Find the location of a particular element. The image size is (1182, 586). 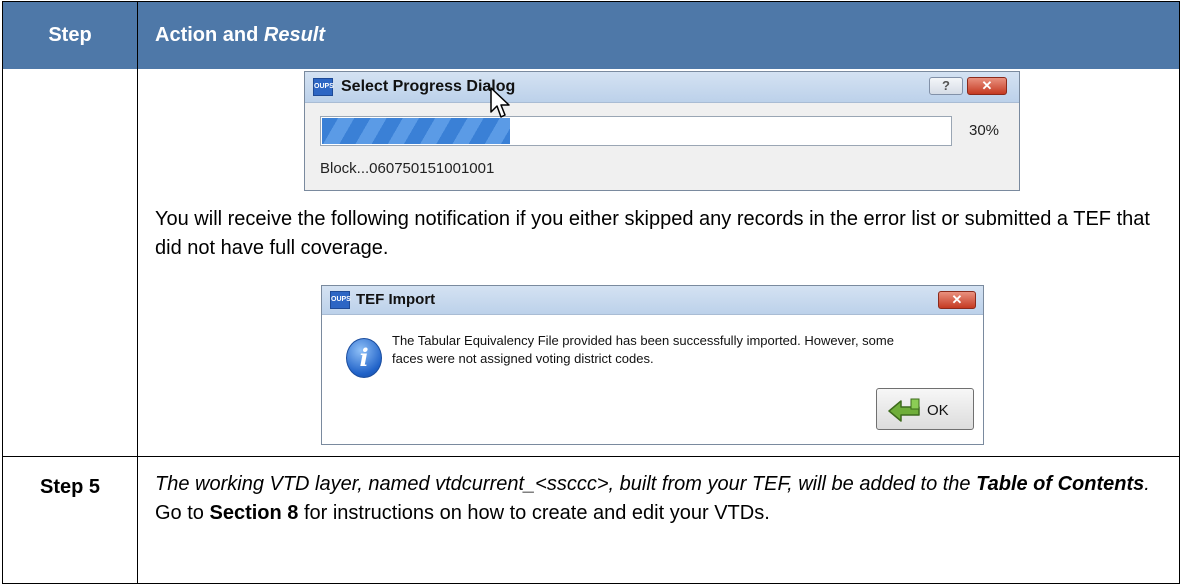

ok-button-label: OK is located at coordinates (938, 410).